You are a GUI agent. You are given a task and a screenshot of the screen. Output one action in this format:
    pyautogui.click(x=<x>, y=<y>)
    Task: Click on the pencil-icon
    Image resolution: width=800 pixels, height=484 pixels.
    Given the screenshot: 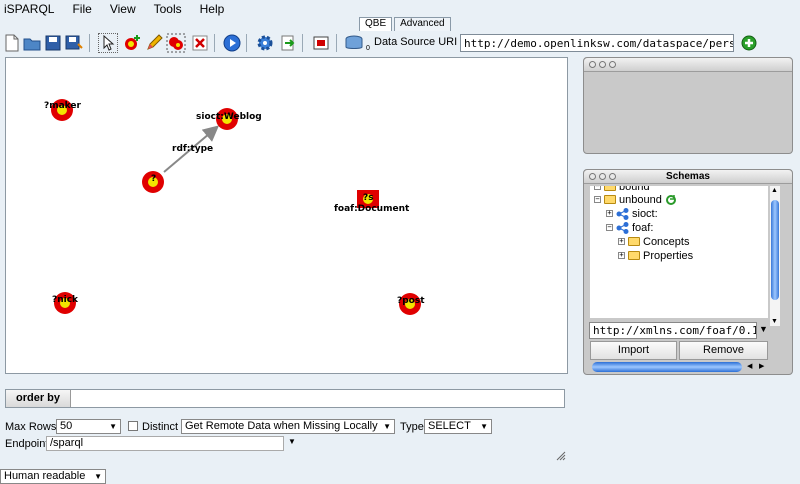 What is the action you would take?
    pyautogui.click(x=154, y=43)
    